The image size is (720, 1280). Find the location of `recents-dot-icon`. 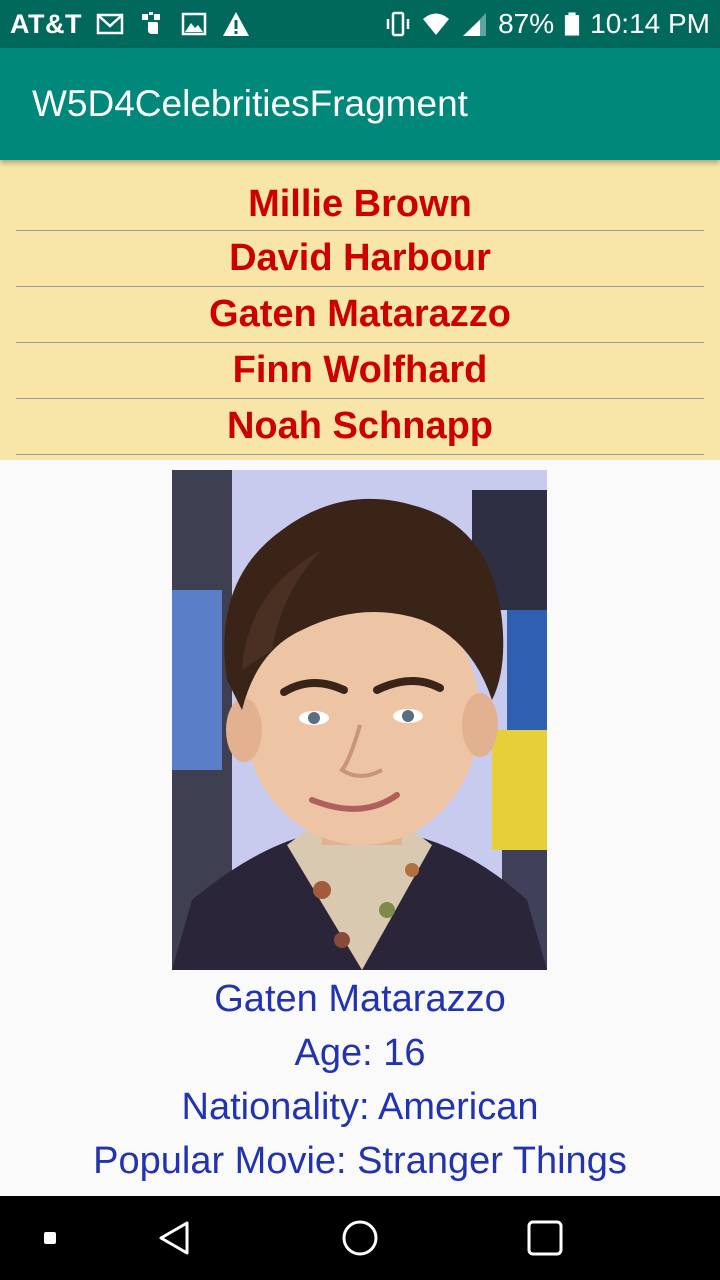

recents-dot-icon is located at coordinates (50, 1238).